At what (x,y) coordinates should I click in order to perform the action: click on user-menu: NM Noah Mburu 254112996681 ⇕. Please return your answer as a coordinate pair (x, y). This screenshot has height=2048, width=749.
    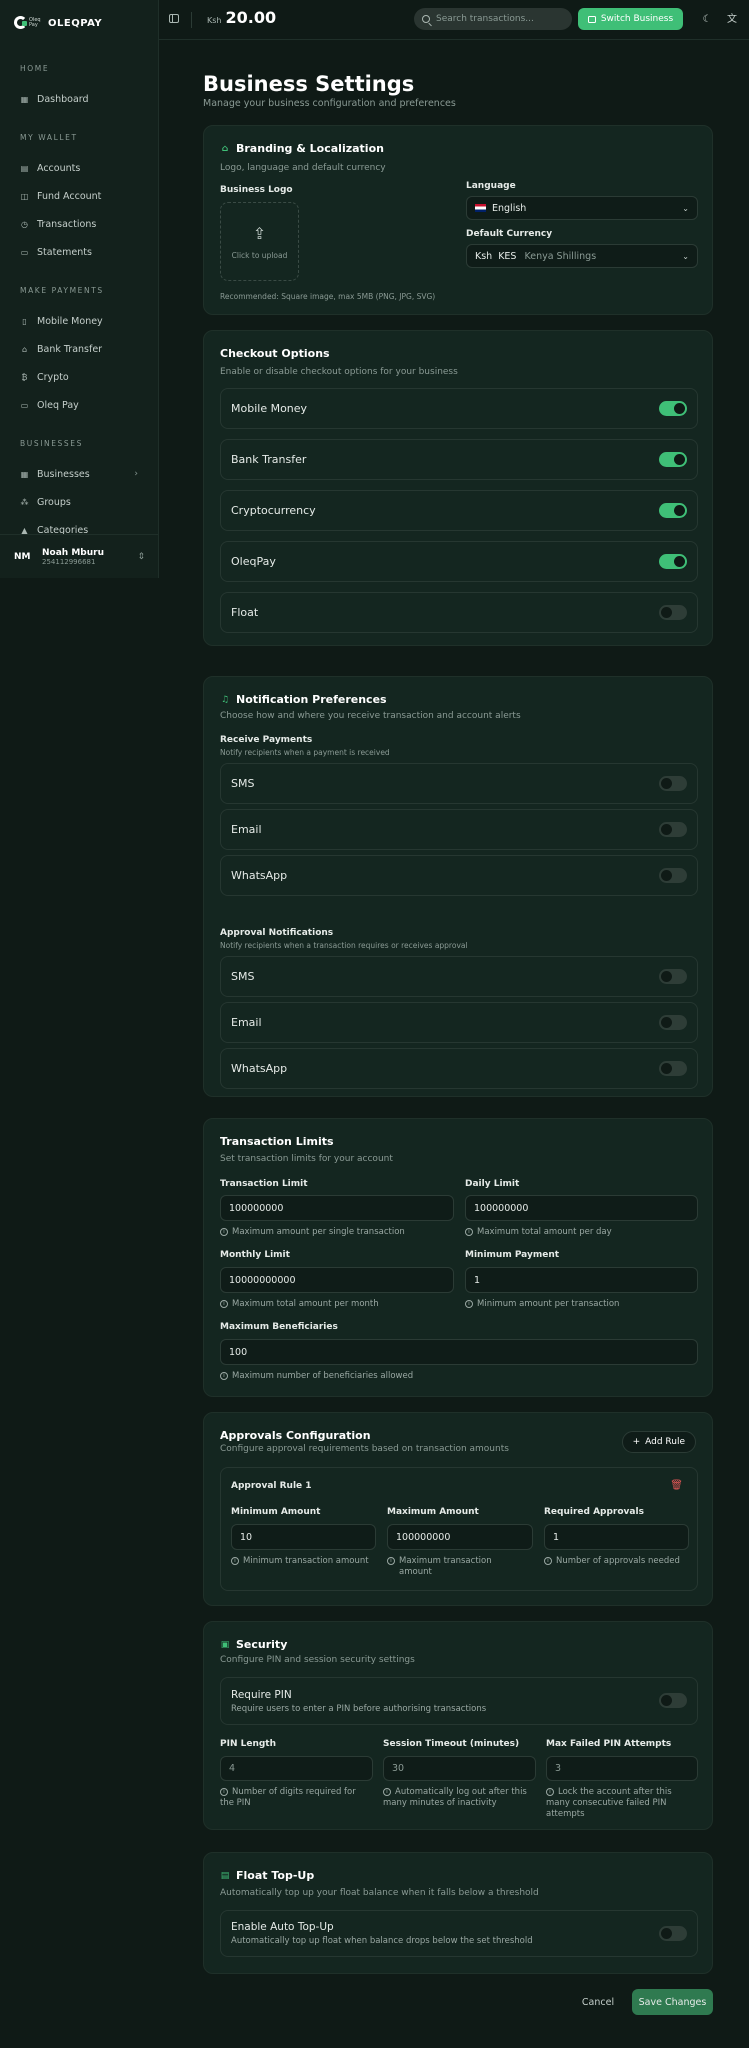
    Looking at the image, I should click on (79, 556).